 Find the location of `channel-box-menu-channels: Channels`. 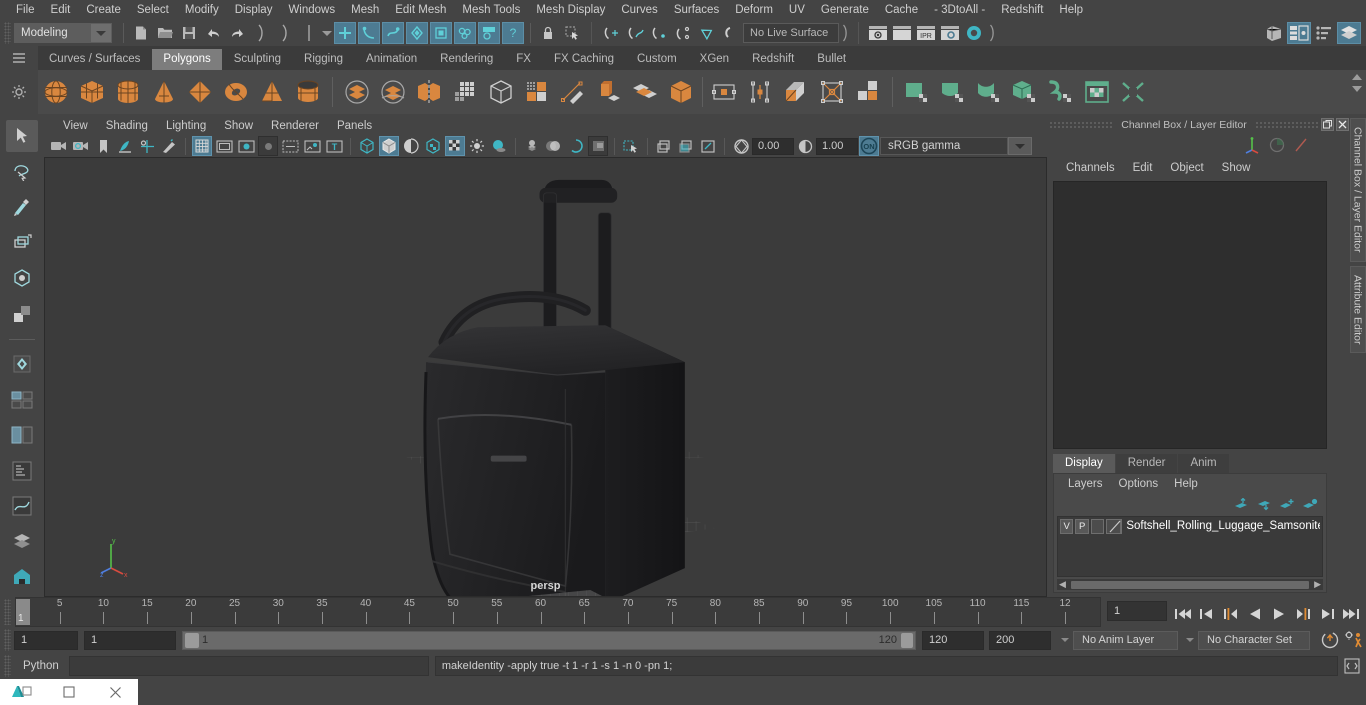

channel-box-menu-channels: Channels is located at coordinates (1090, 168).